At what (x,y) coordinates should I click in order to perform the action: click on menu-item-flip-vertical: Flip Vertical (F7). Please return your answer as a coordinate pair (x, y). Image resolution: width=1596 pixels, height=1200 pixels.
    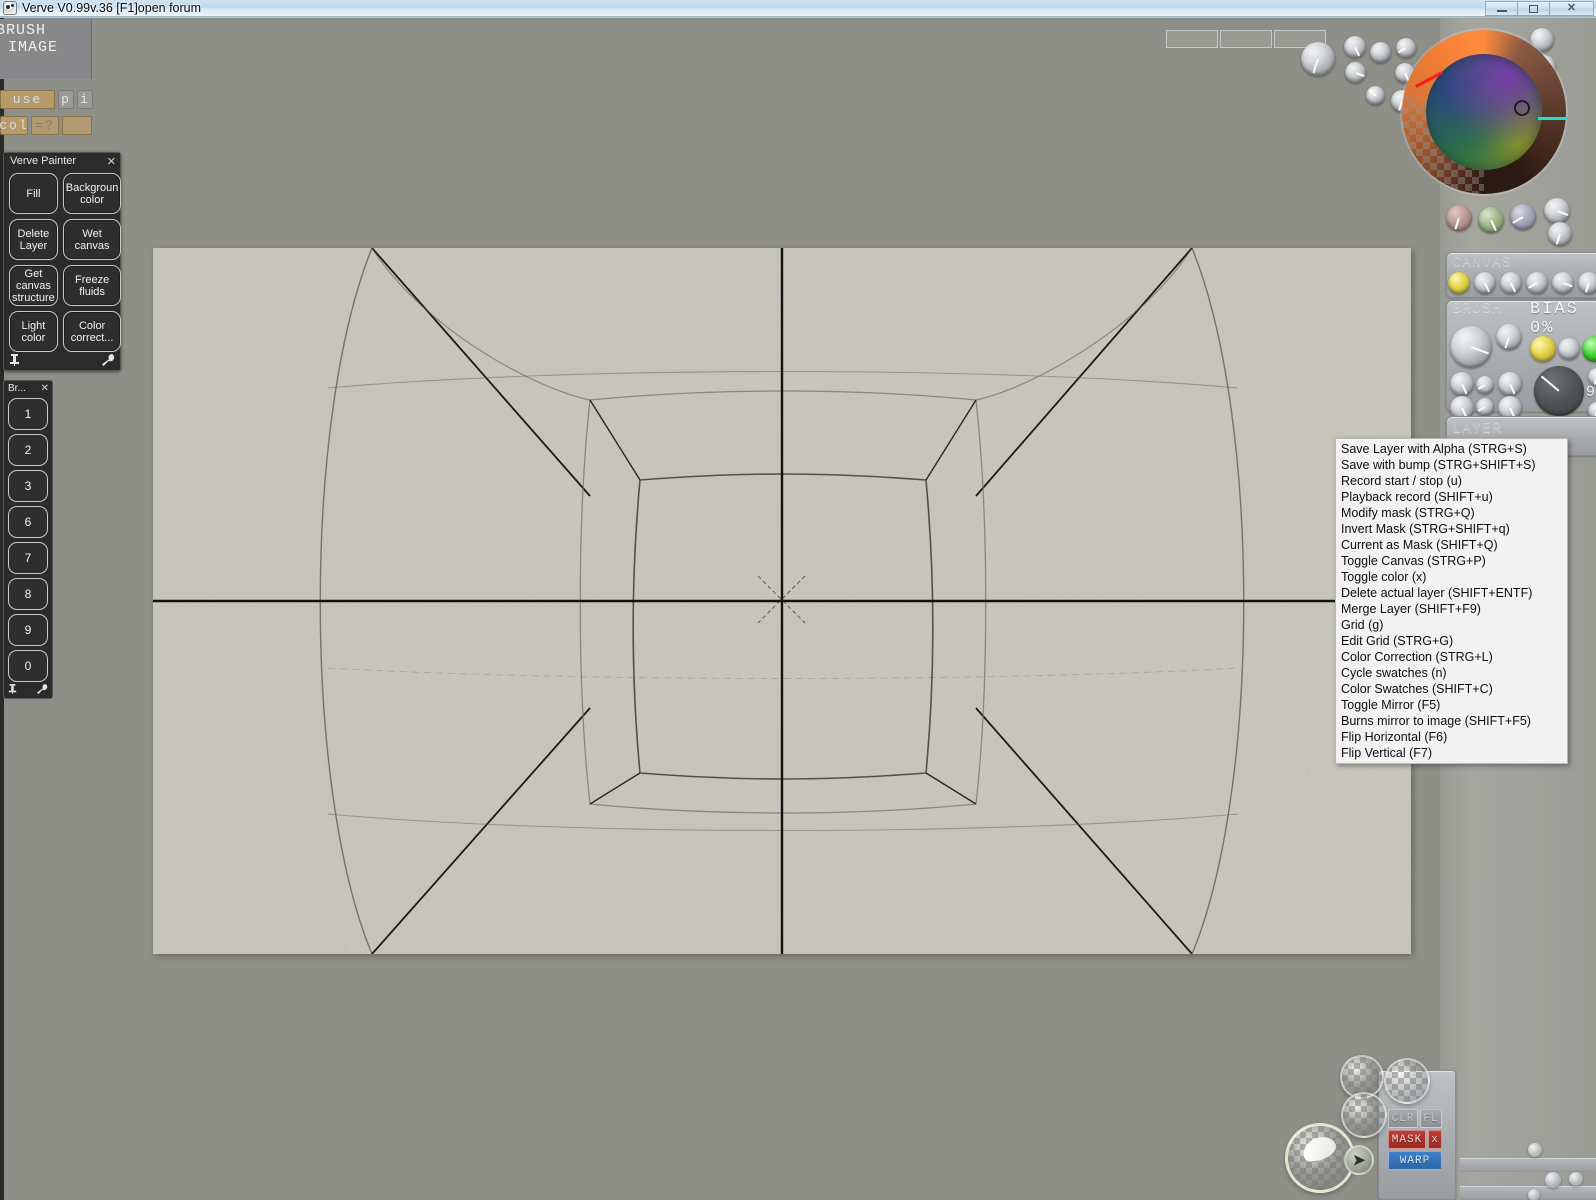
    Looking at the image, I should click on (1451, 753).